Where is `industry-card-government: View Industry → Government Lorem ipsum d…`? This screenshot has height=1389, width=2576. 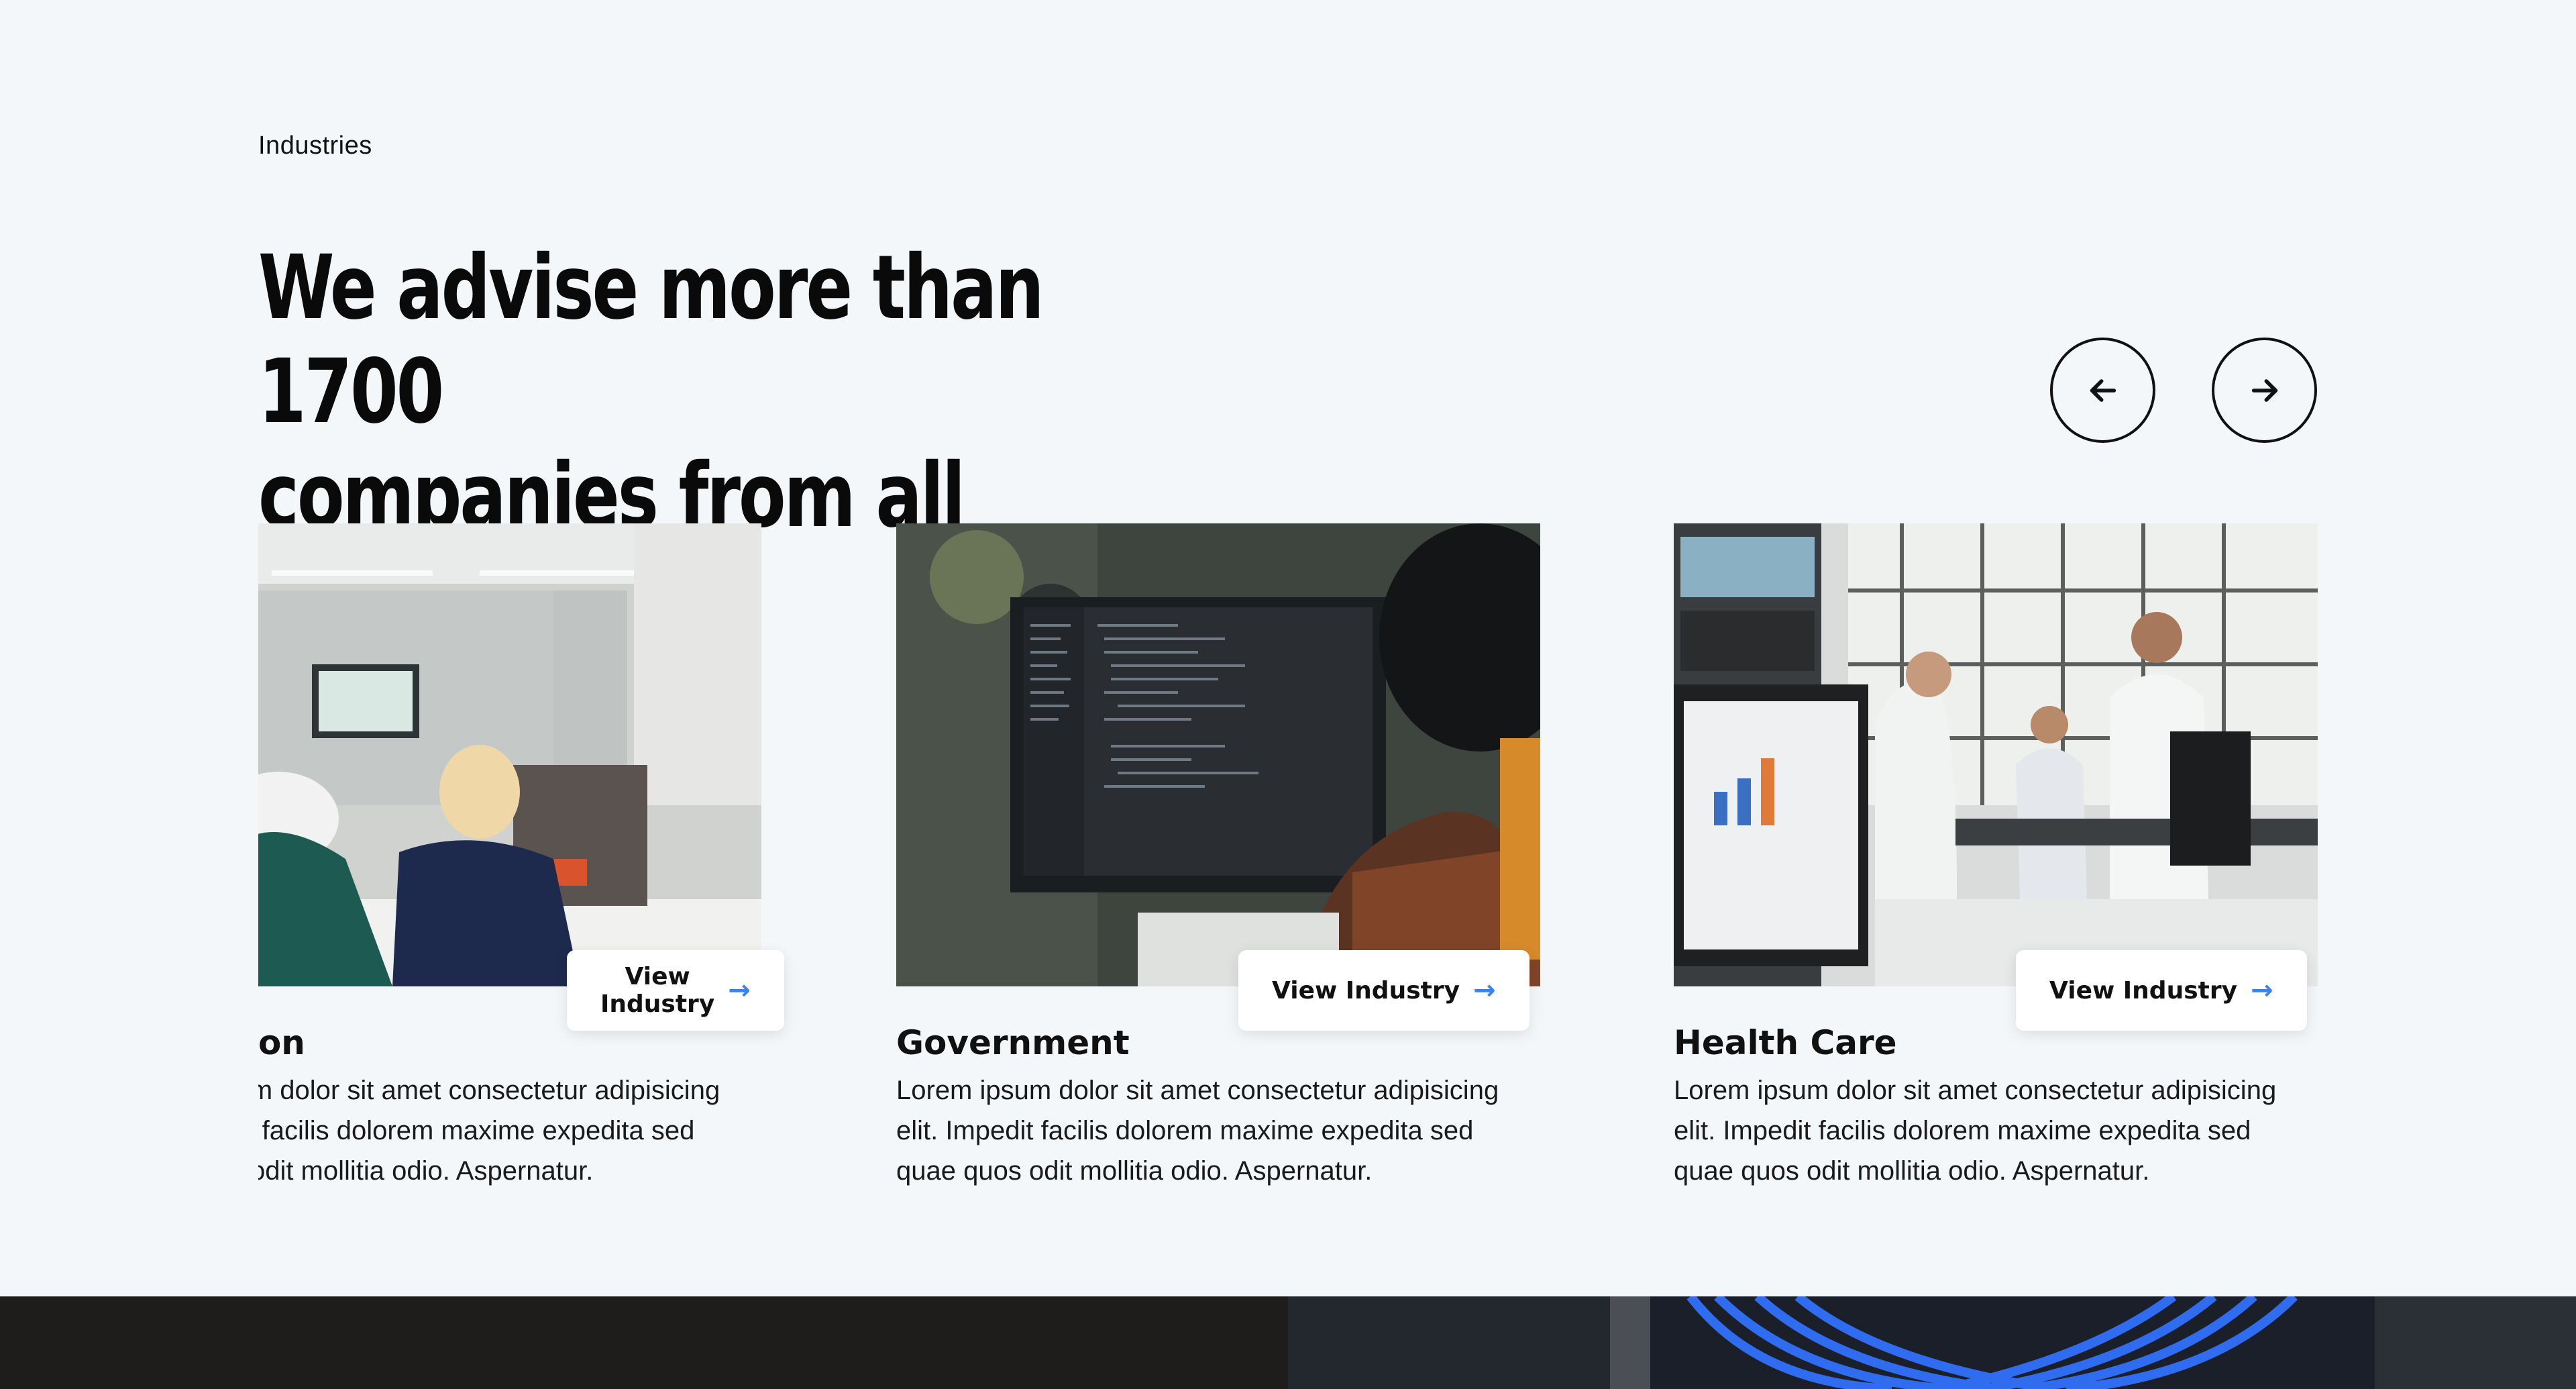 industry-card-government: View Industry → Government Lorem ipsum d… is located at coordinates (1218, 859).